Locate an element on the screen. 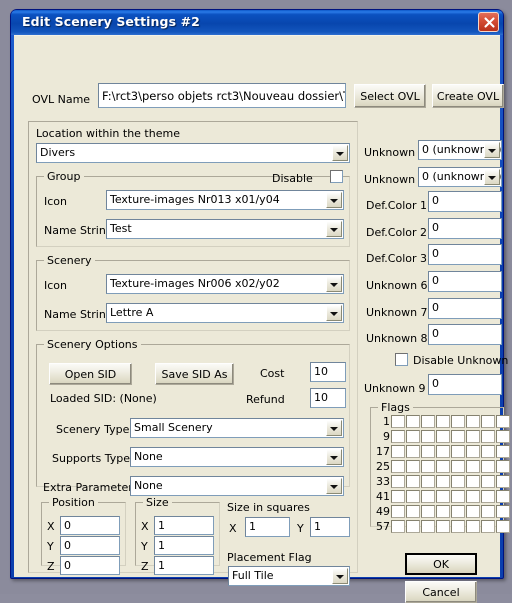 The image size is (512, 603). size-x-input: 1 is located at coordinates (184, 525).